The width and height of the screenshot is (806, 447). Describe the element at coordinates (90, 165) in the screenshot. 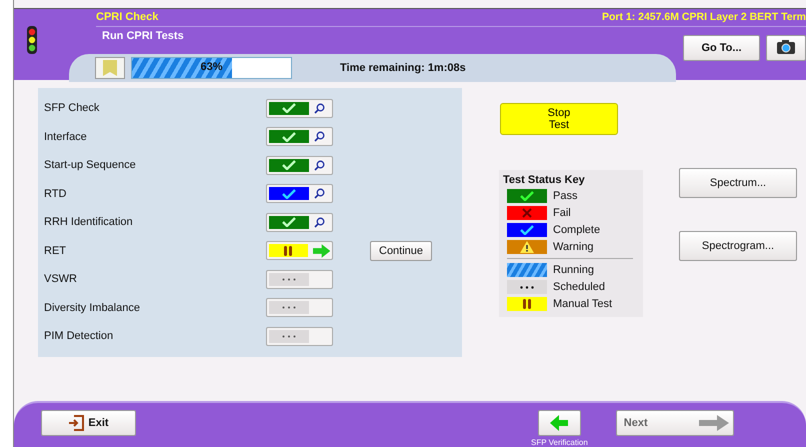

I see `test-name: Start-up Sequence` at that location.